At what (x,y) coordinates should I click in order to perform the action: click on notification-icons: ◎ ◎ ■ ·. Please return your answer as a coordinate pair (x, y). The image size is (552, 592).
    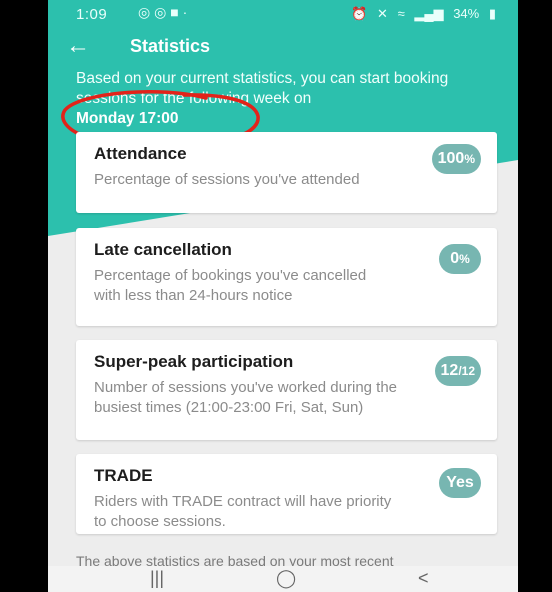
    Looking at the image, I should click on (162, 12).